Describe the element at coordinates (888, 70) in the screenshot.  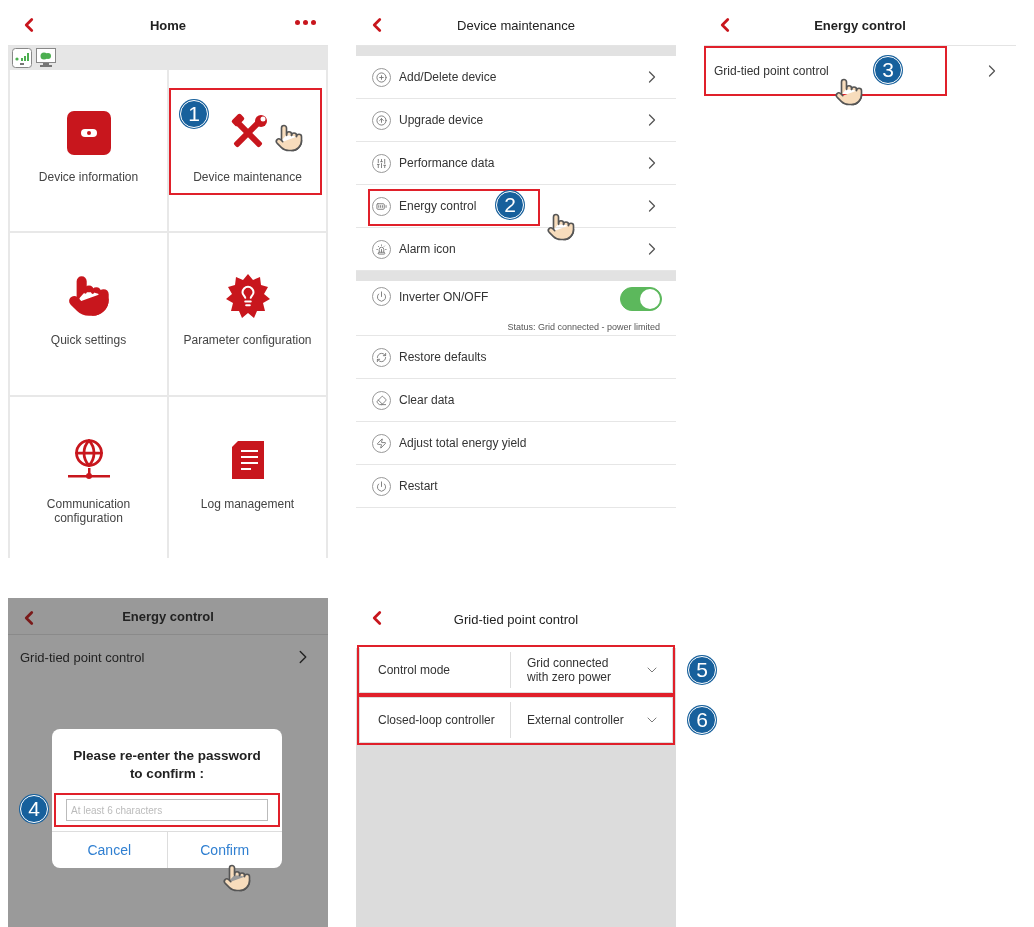
I see `step-number: 3` at that location.